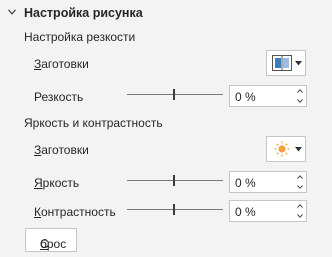 The width and height of the screenshot is (332, 257). What do you see at coordinates (282, 63) in the screenshot?
I see `sharpness-preset-icon` at bounding box center [282, 63].